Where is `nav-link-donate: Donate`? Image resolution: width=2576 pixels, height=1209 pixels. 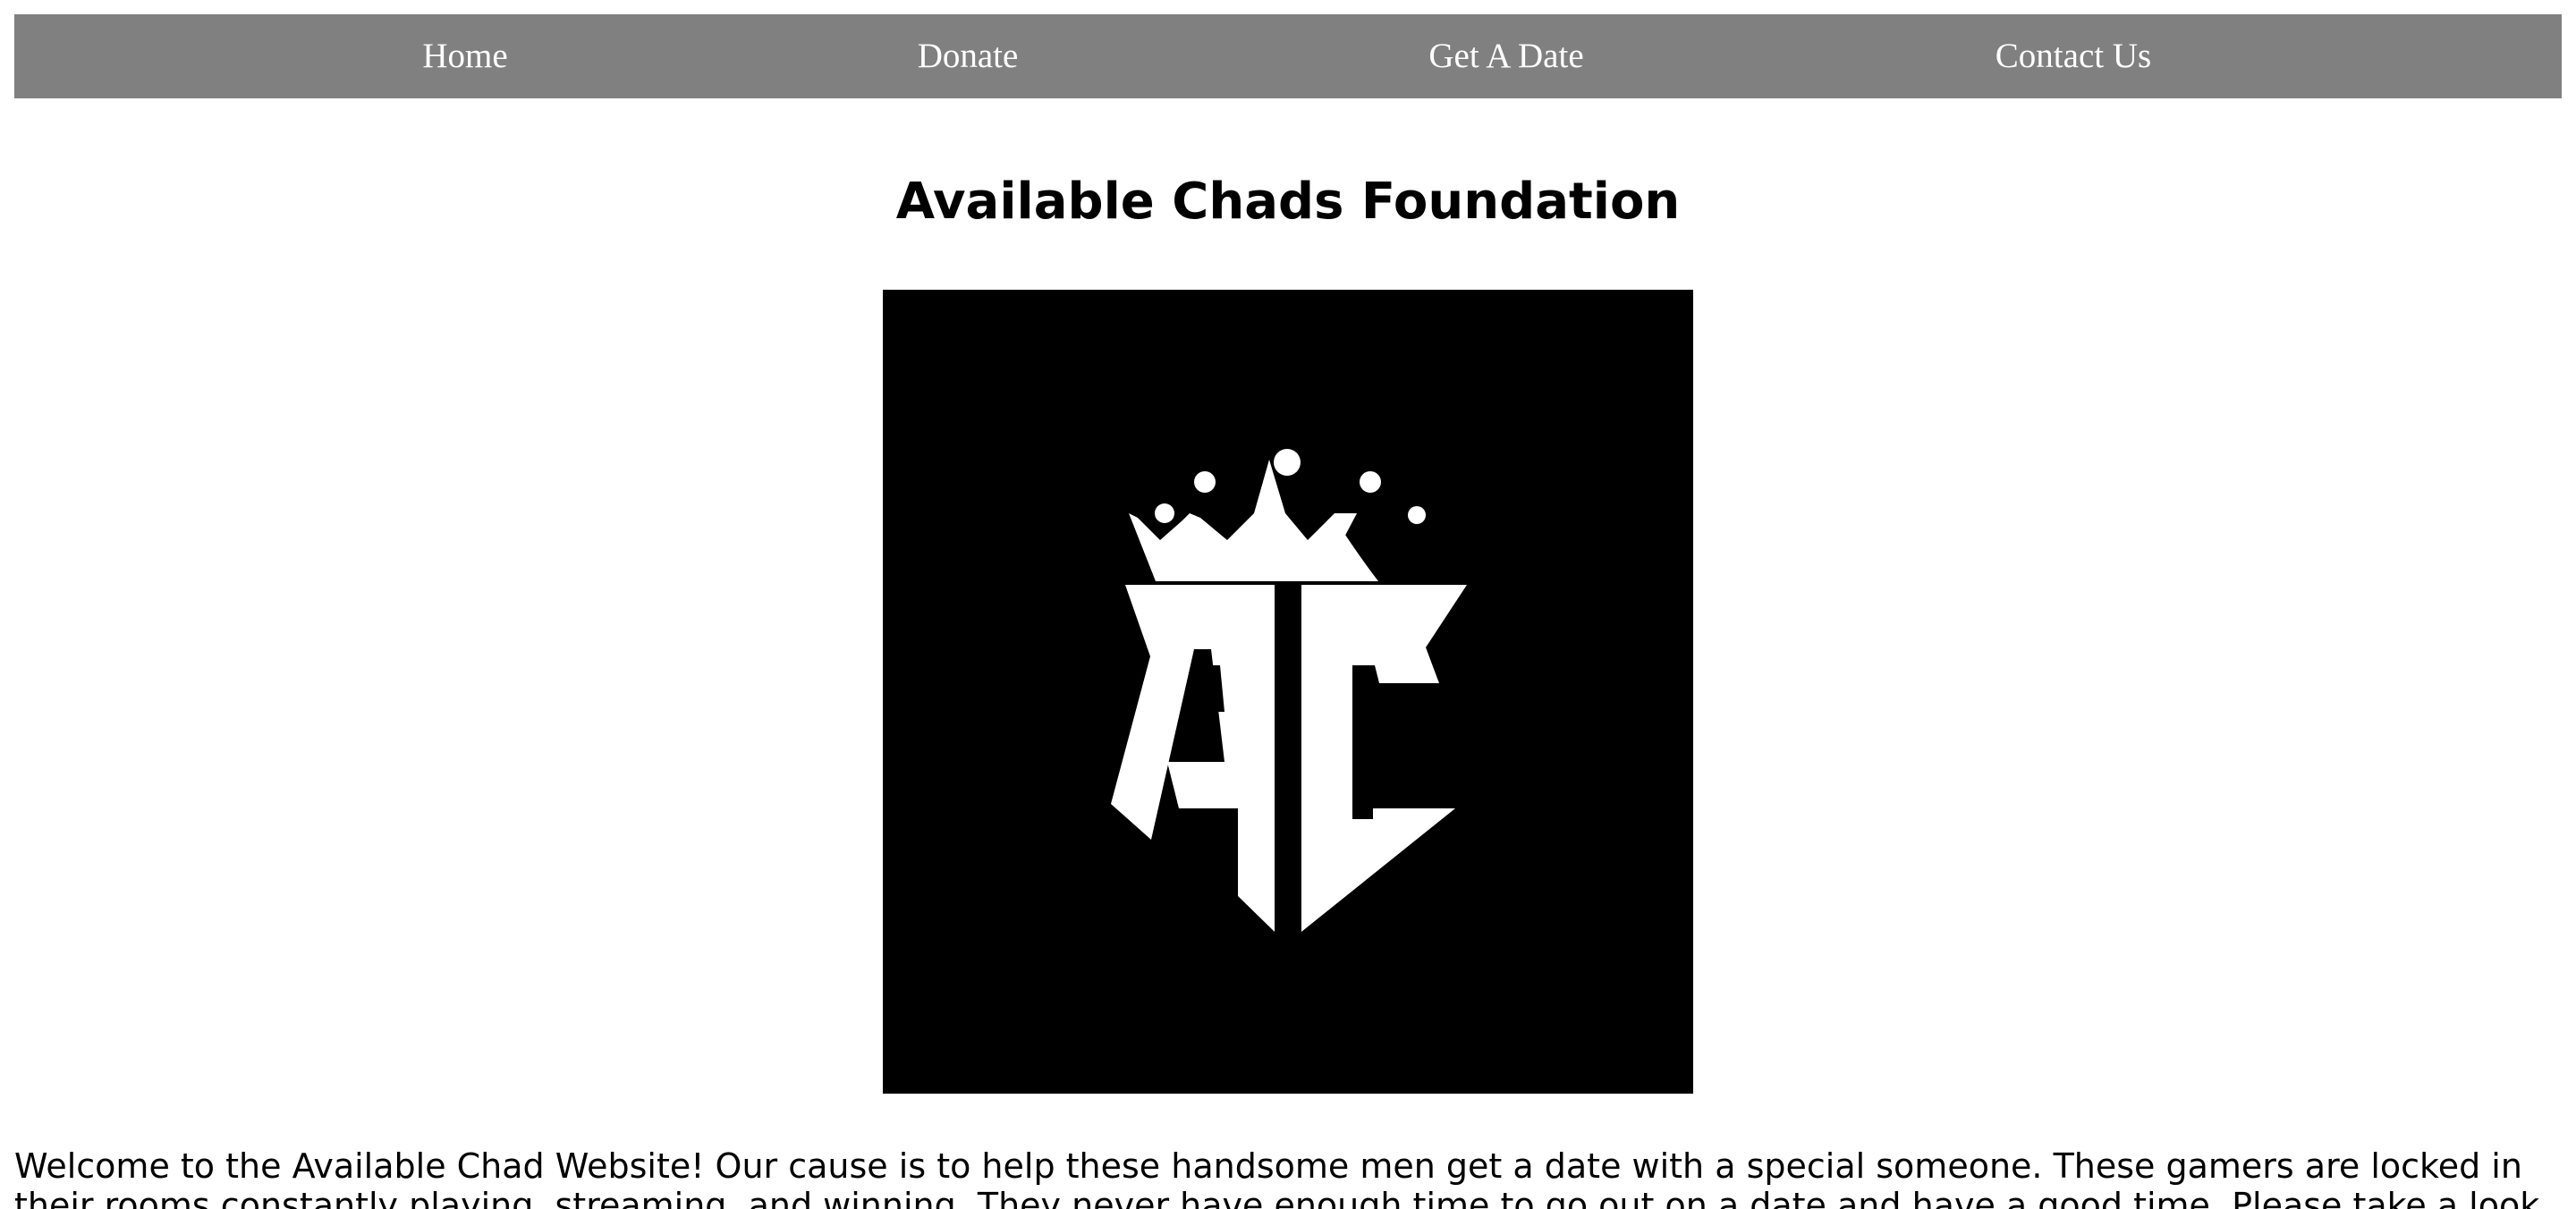 nav-link-donate: Donate is located at coordinates (968, 56).